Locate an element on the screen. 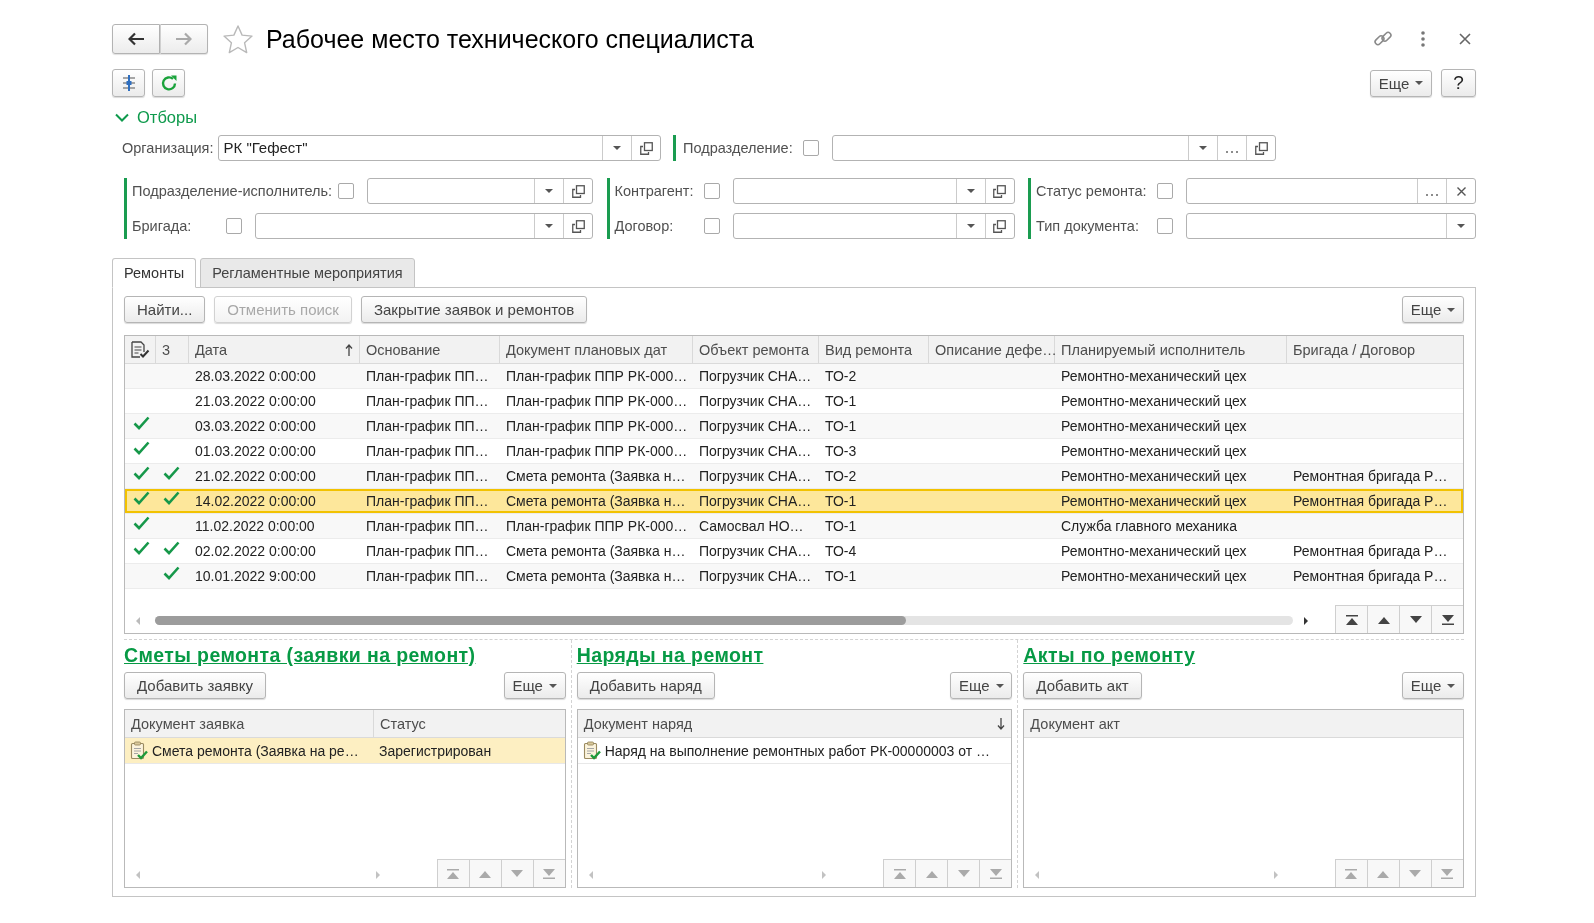  table-row: 11.02.2022 0:00:00 План-график ПП… План-график ППР РК-000… Самосвал НО… ТО-1 Служба главного механика is located at coordinates (794, 526).